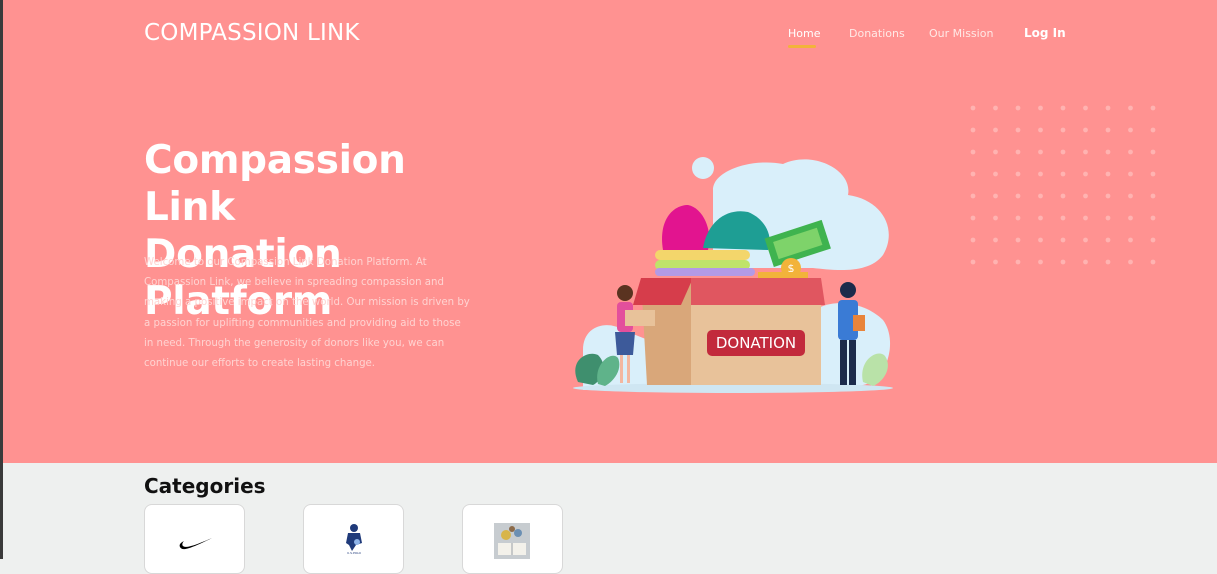 The height and width of the screenshot is (574, 1217). What do you see at coordinates (1063, 185) in the screenshot?
I see `decorative-dot-grid` at bounding box center [1063, 185].